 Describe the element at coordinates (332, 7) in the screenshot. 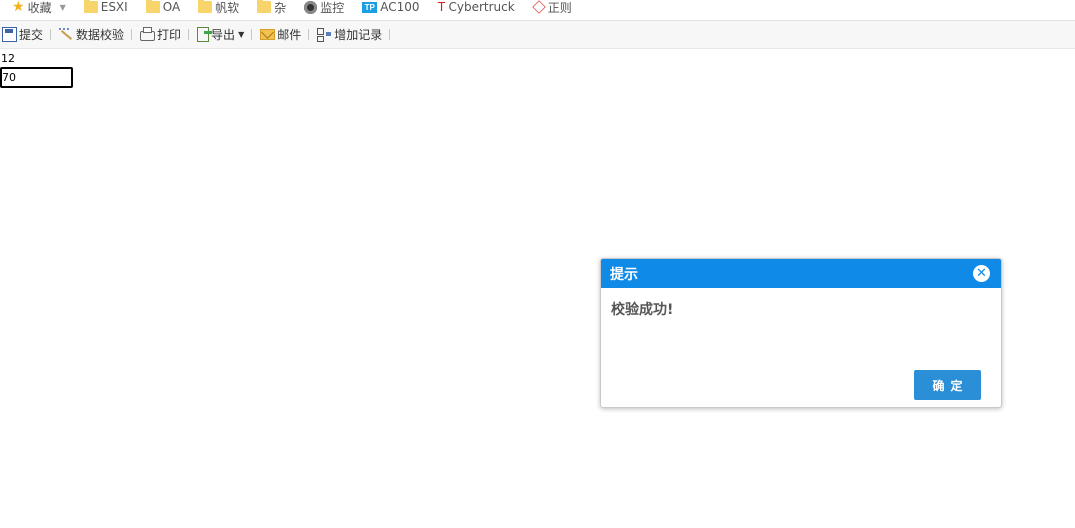

I see `bookmark-label: 监控` at that location.